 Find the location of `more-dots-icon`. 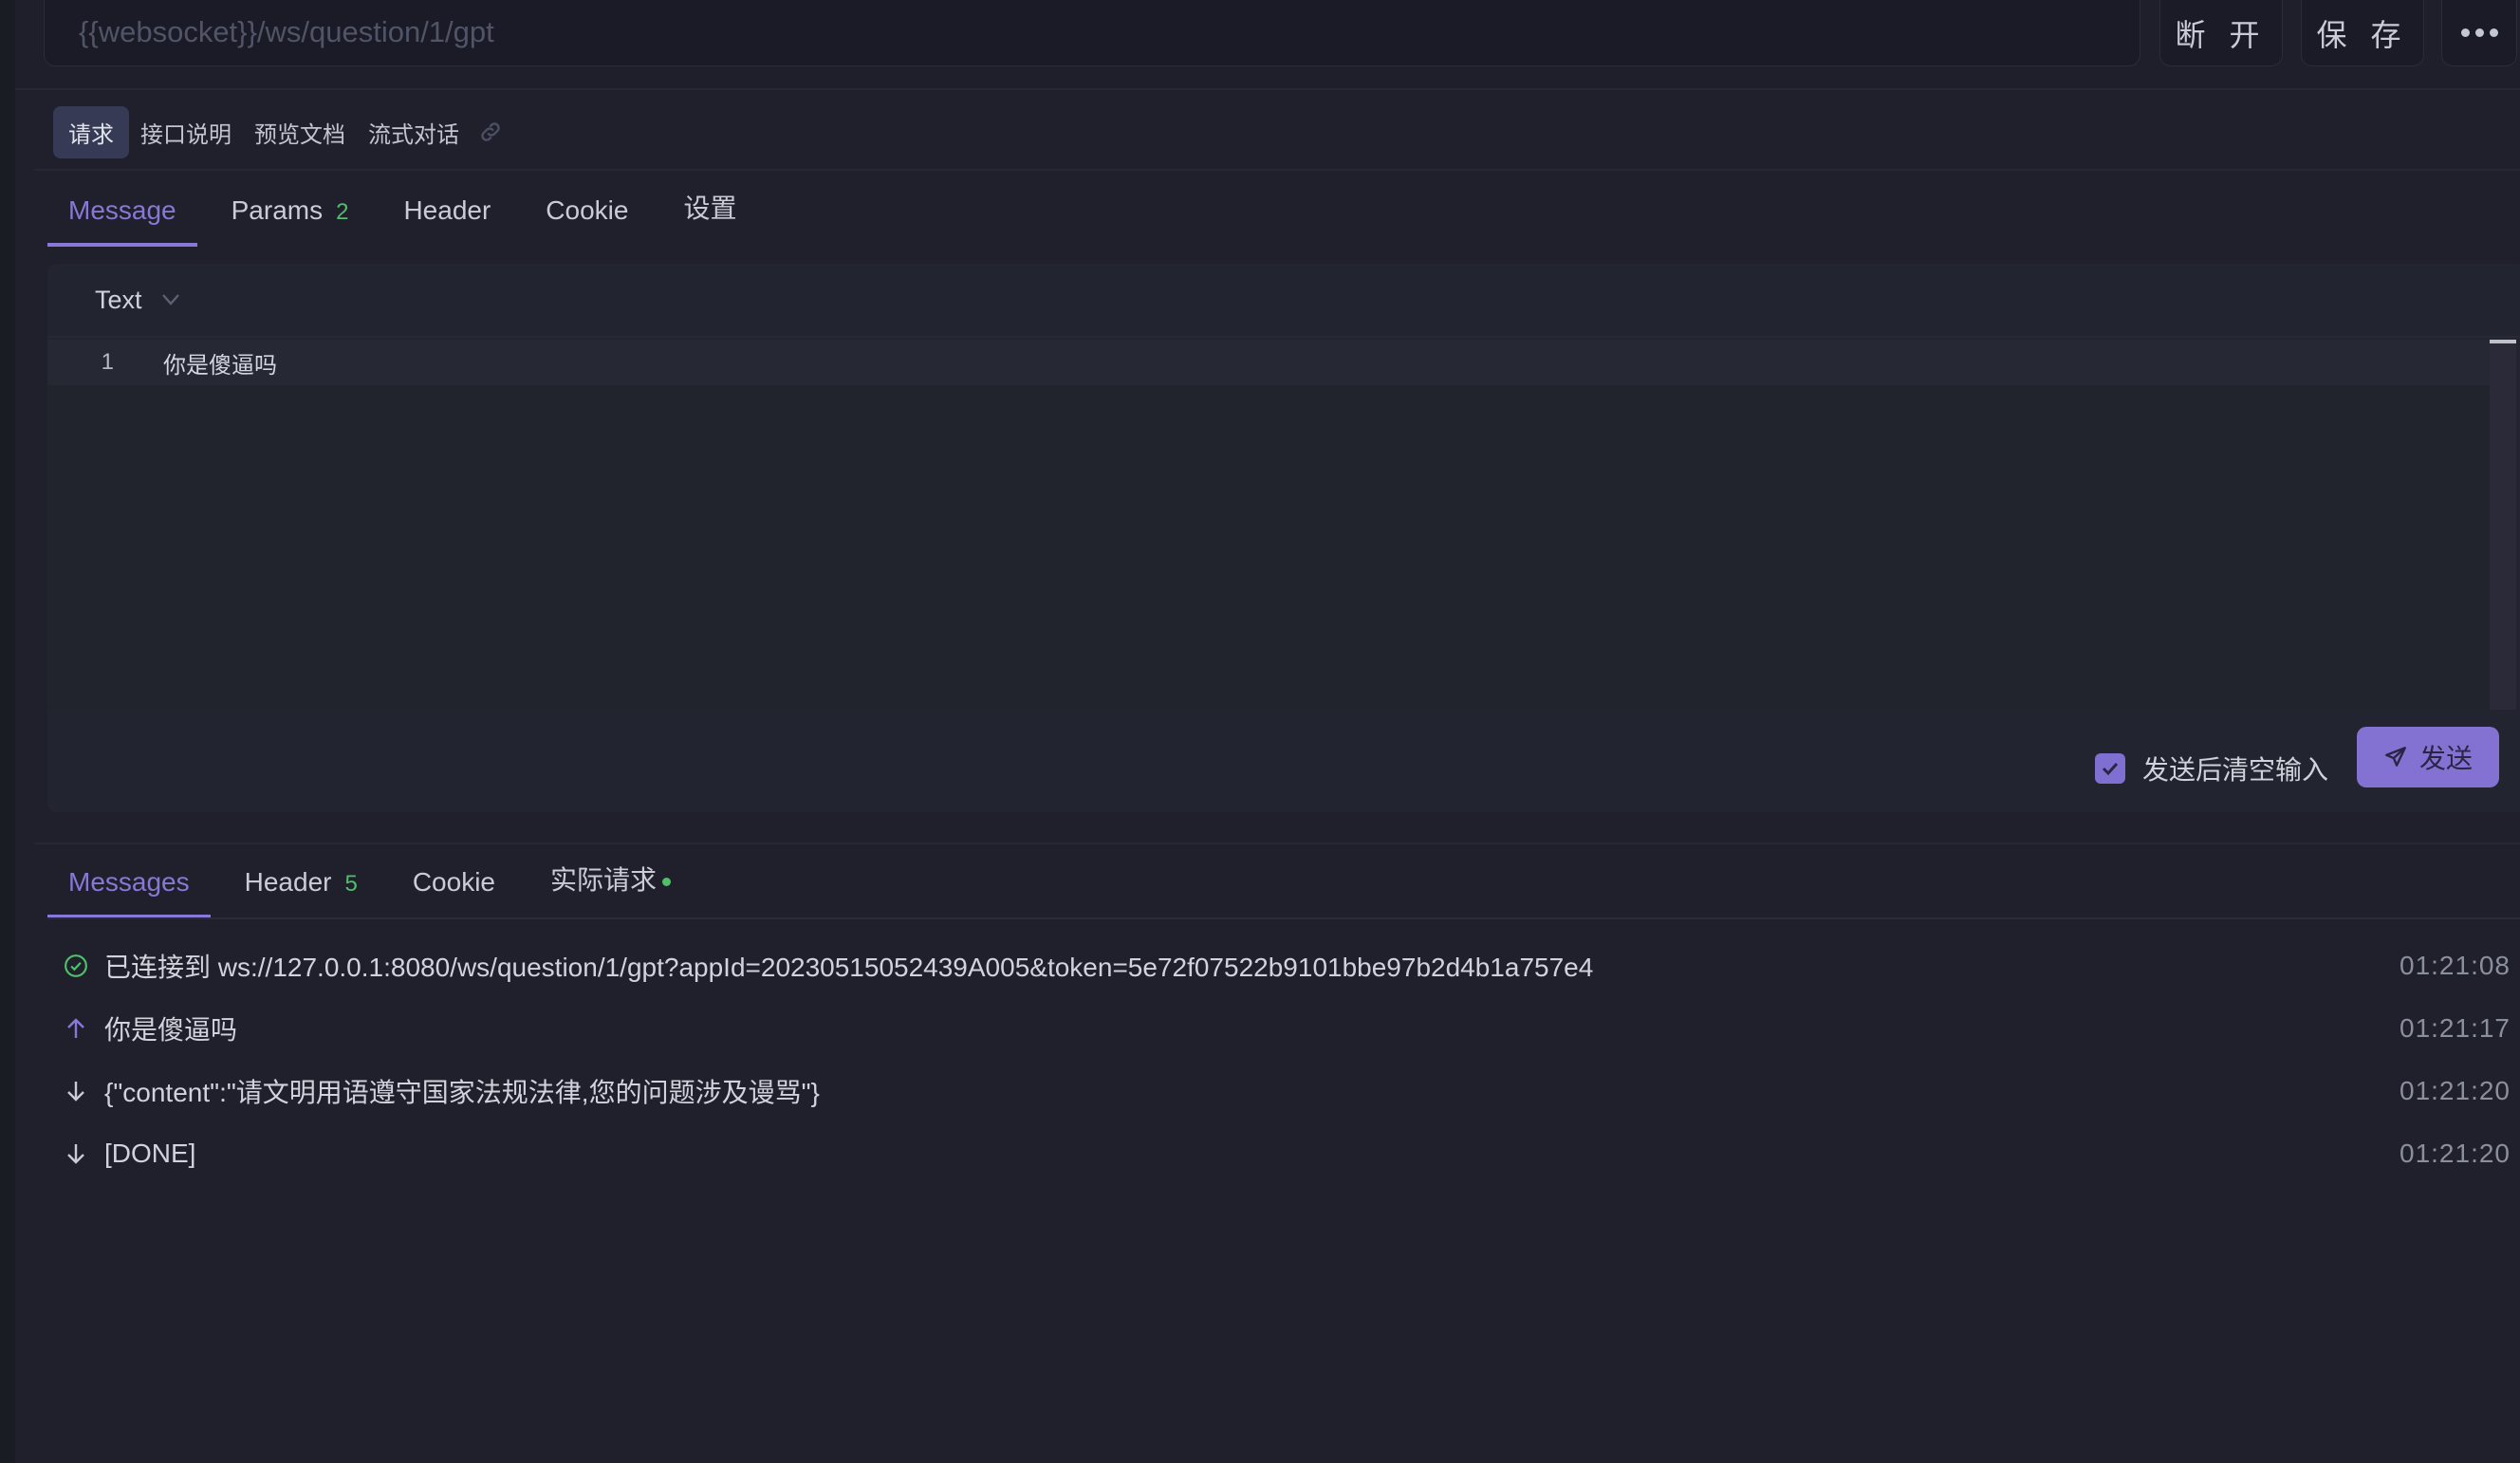

more-dots-icon is located at coordinates (2479, 32).